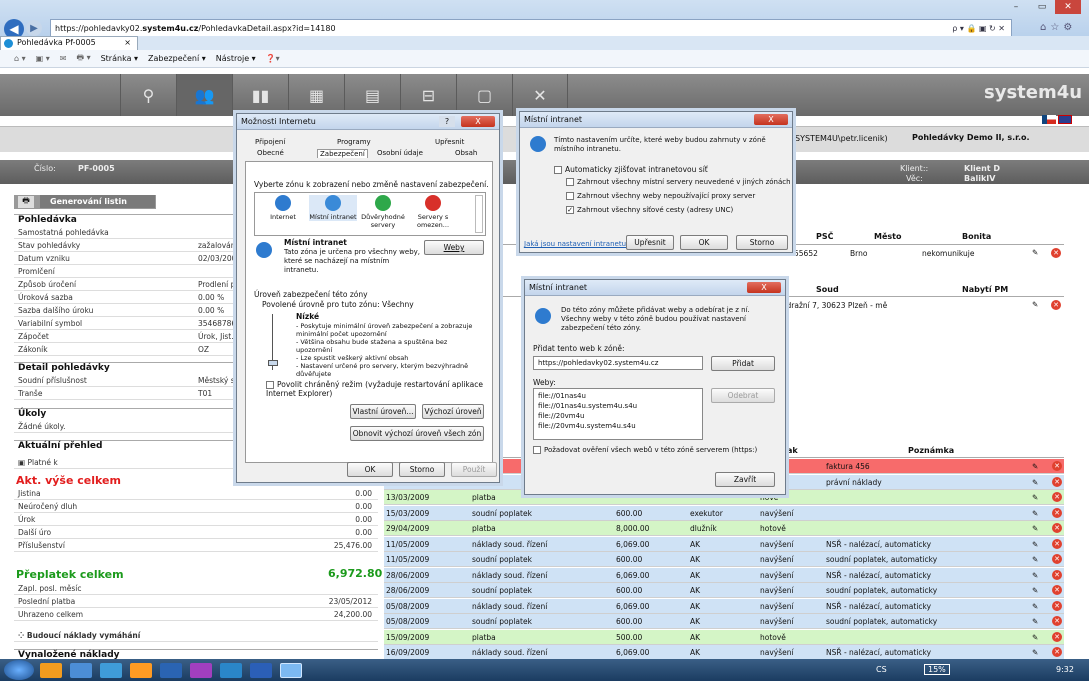  What do you see at coordinates (570, 196) in the screenshot?
I see `opt2-checkbox` at bounding box center [570, 196].